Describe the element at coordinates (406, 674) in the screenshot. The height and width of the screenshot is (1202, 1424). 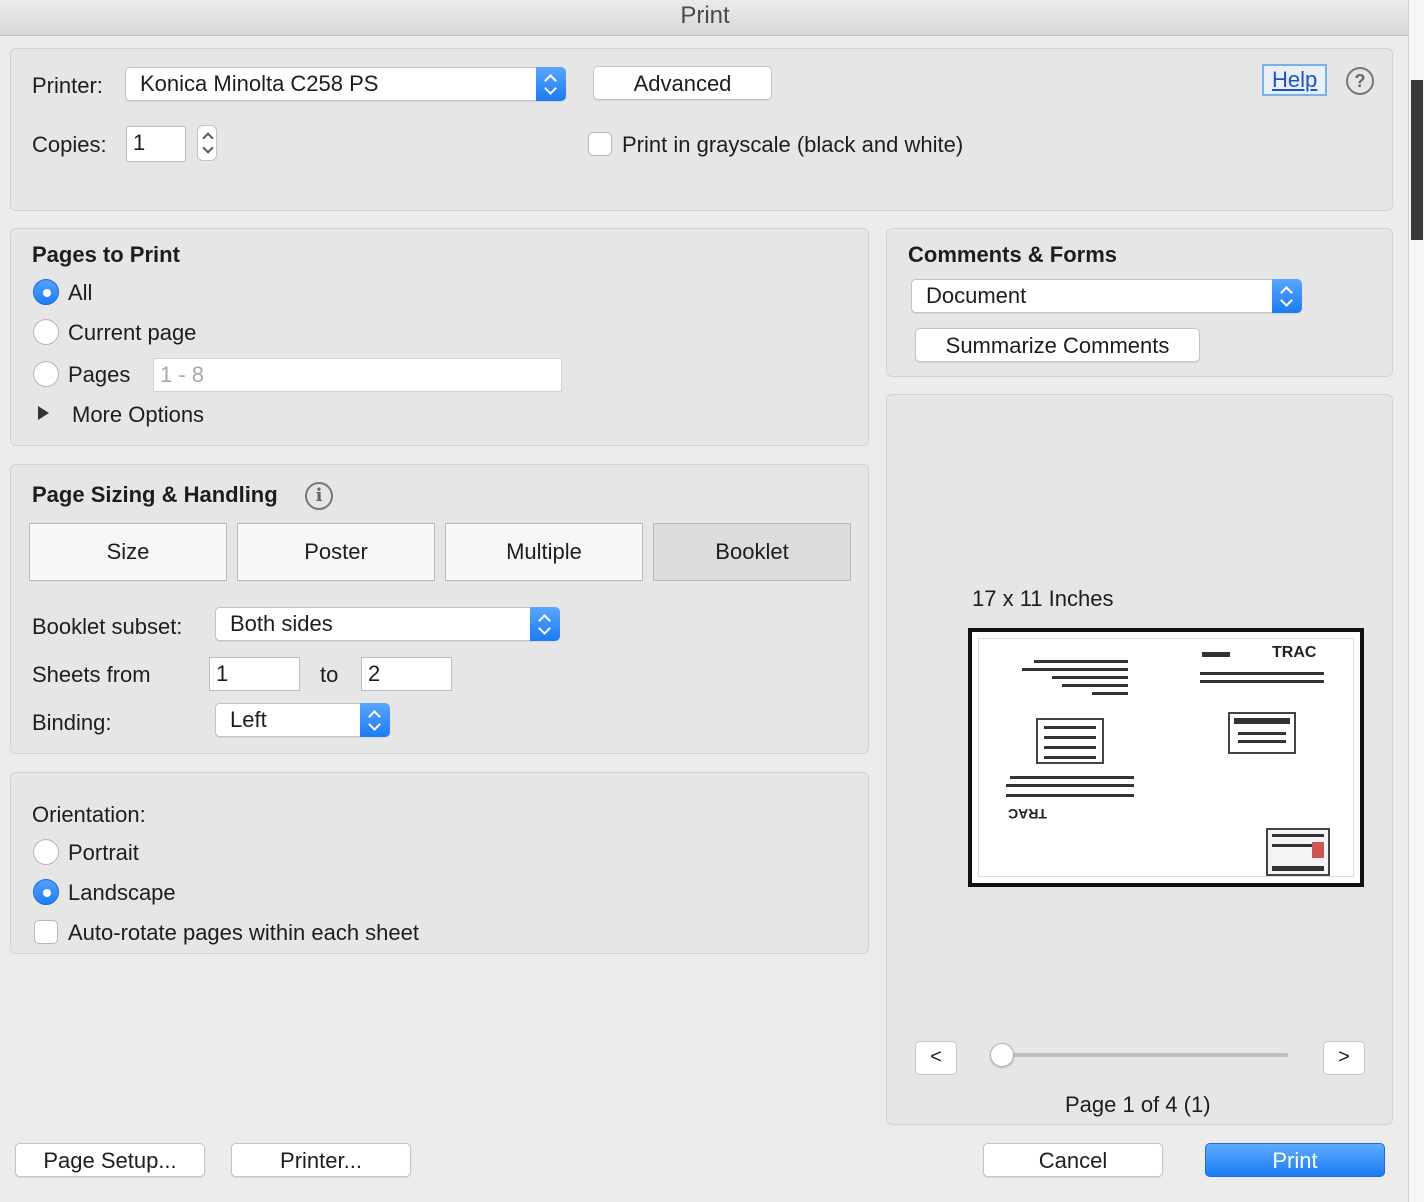
I see `sheets-to-input: 2` at that location.